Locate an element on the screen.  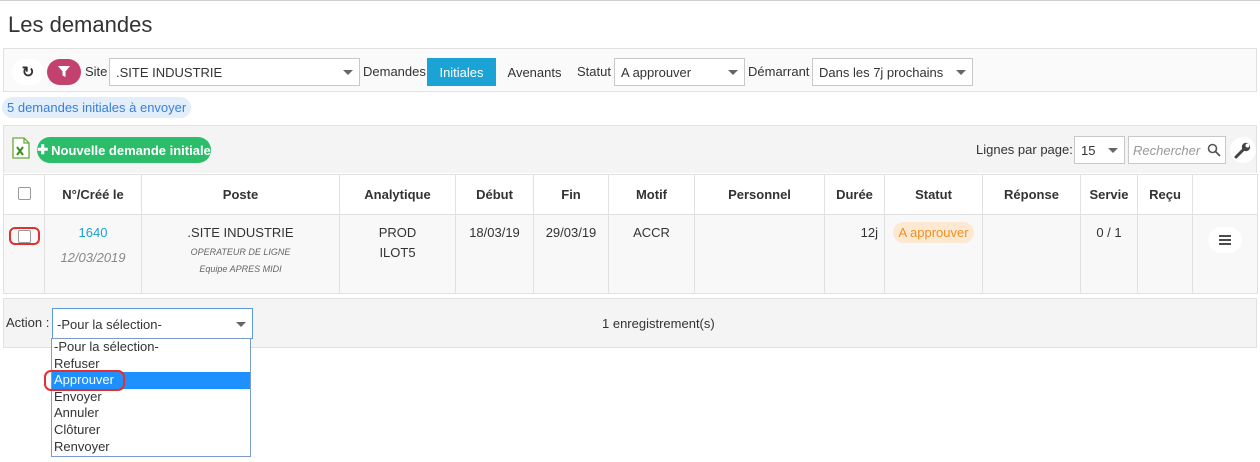
statut-cell: A approuver is located at coordinates (933, 254).